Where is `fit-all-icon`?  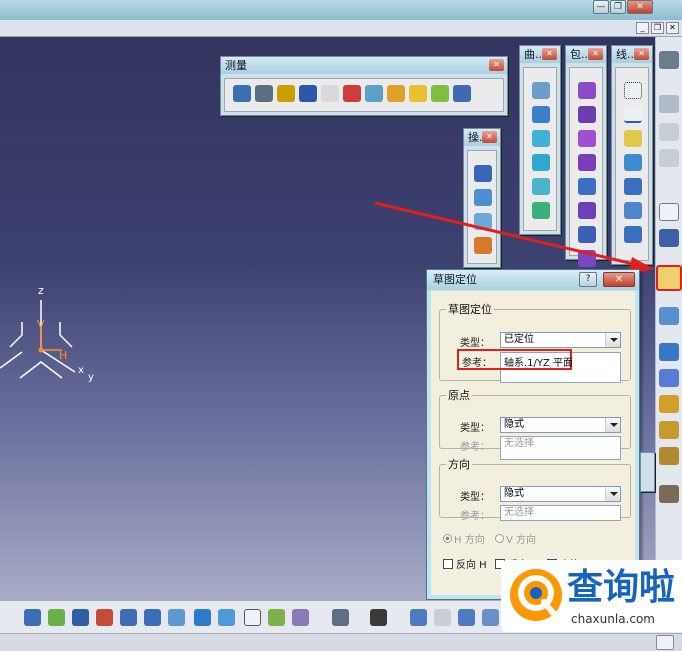
fit-all-icon is located at coordinates (56, 617).